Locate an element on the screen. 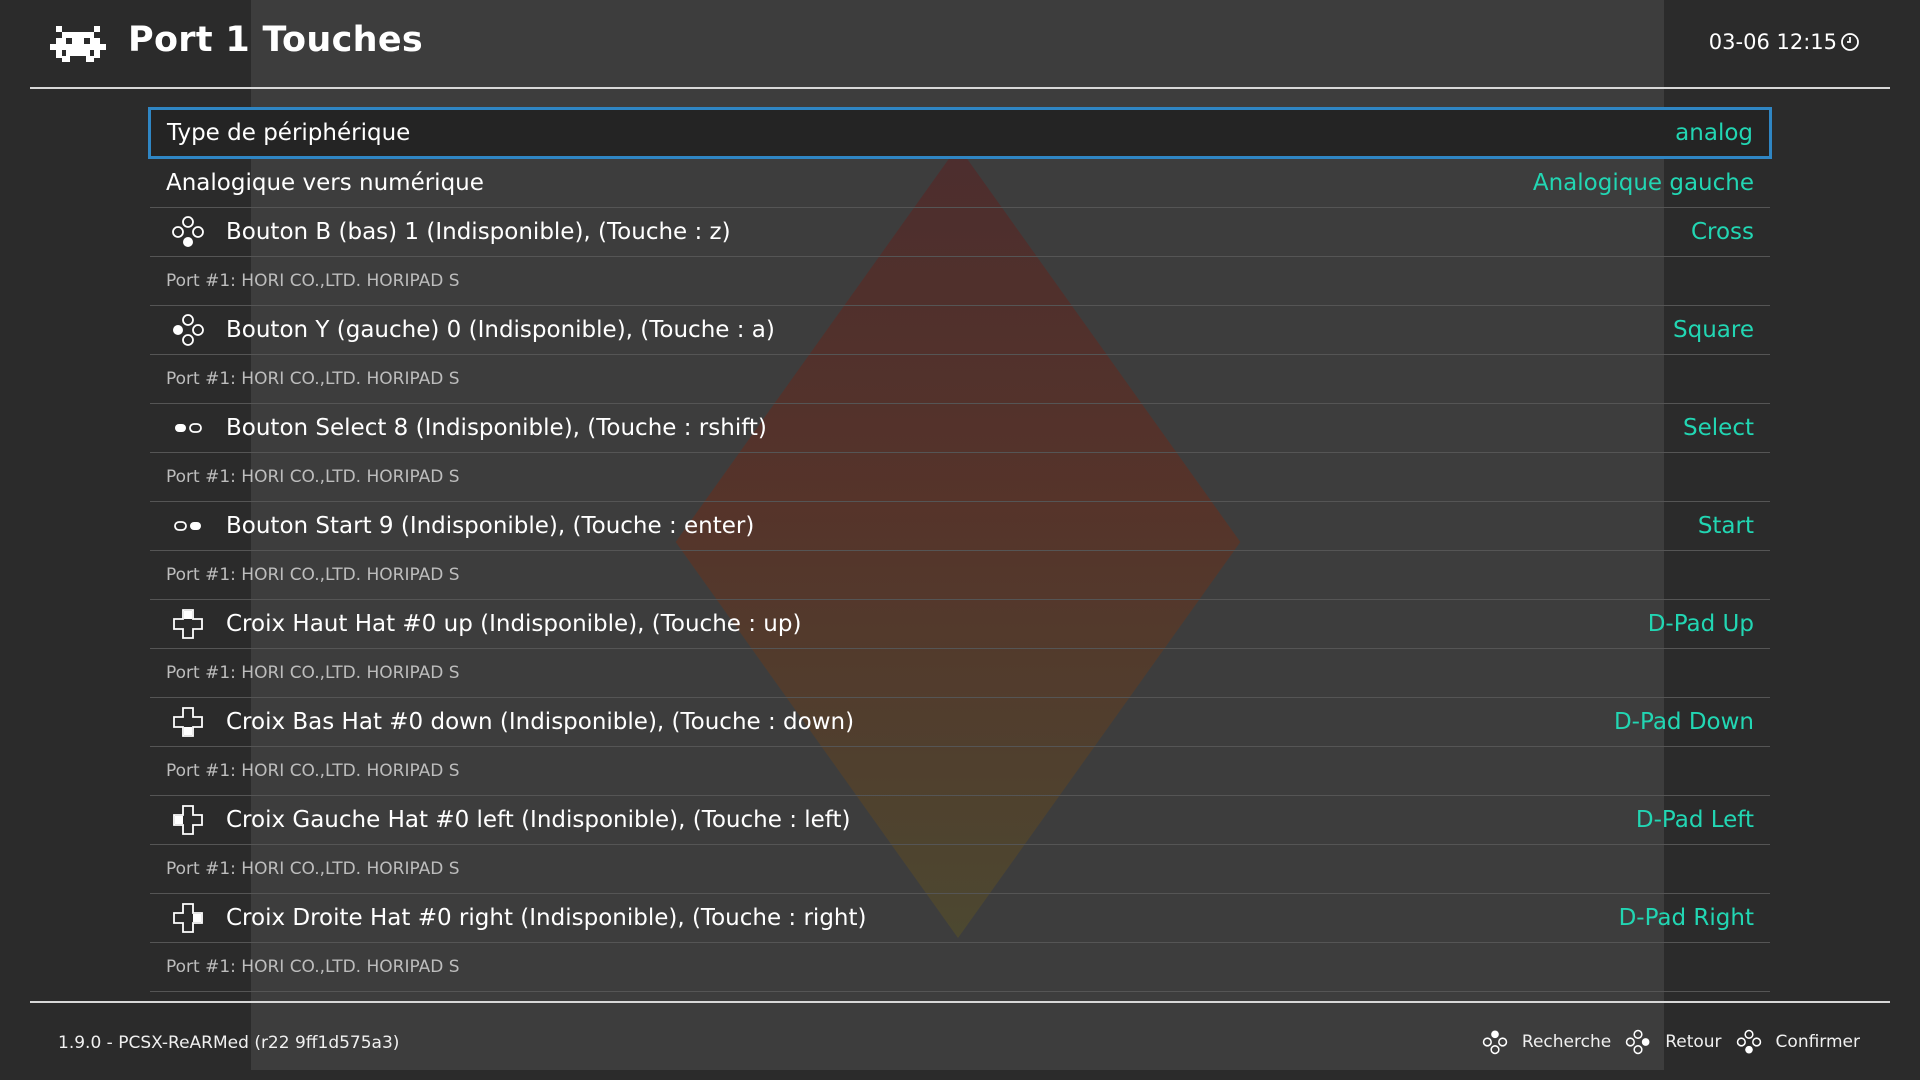 This screenshot has width=1920, height=1080. binding-value: D-Pad Right is located at coordinates (1686, 918).